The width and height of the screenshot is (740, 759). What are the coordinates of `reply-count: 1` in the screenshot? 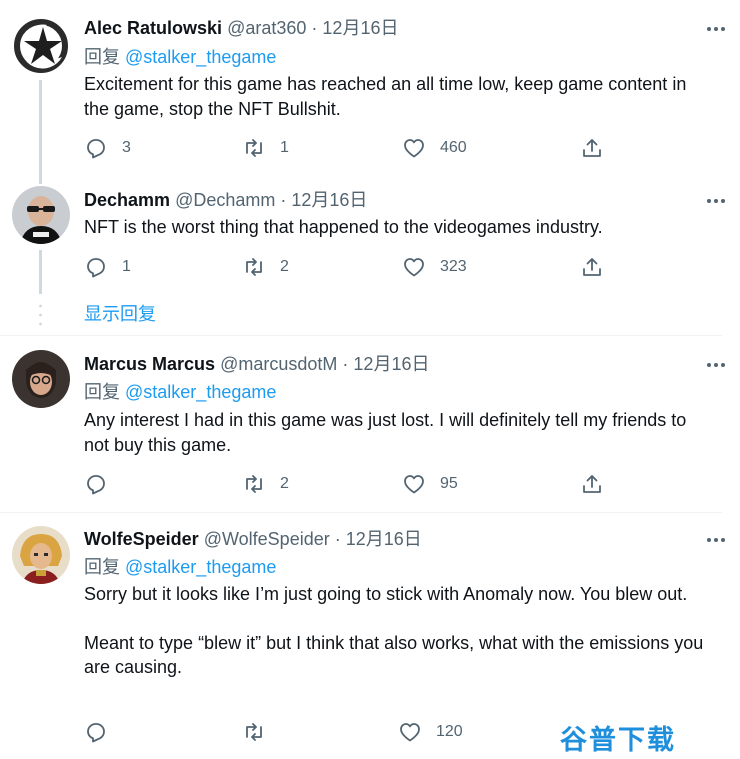 It's located at (126, 266).